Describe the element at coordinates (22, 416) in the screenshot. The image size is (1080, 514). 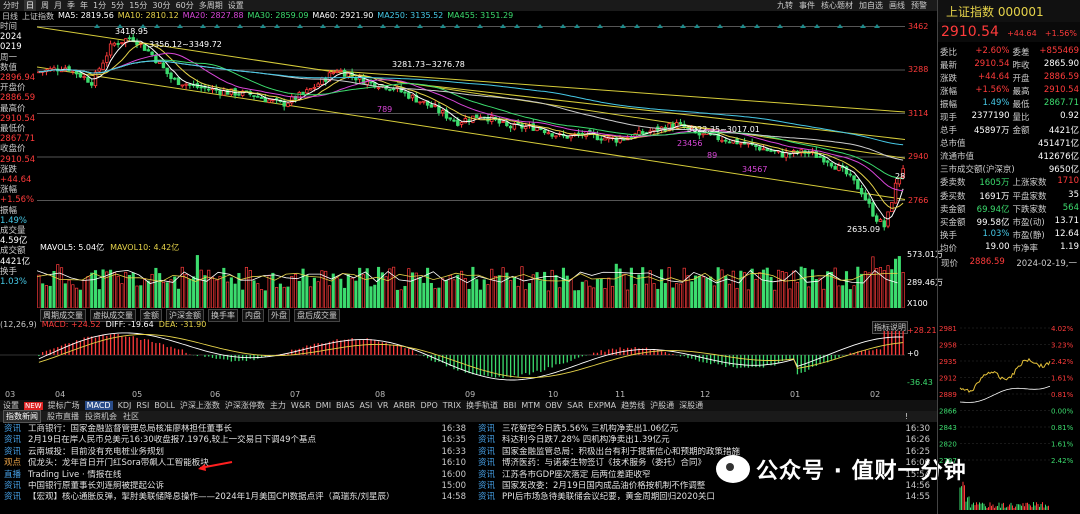
I see `tab-index-news: 指数新闻` at that location.